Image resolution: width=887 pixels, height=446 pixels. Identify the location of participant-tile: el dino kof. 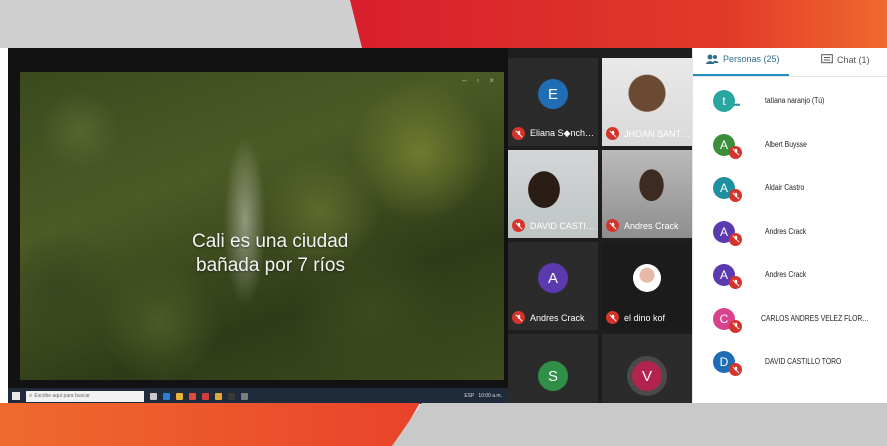
(647, 286).